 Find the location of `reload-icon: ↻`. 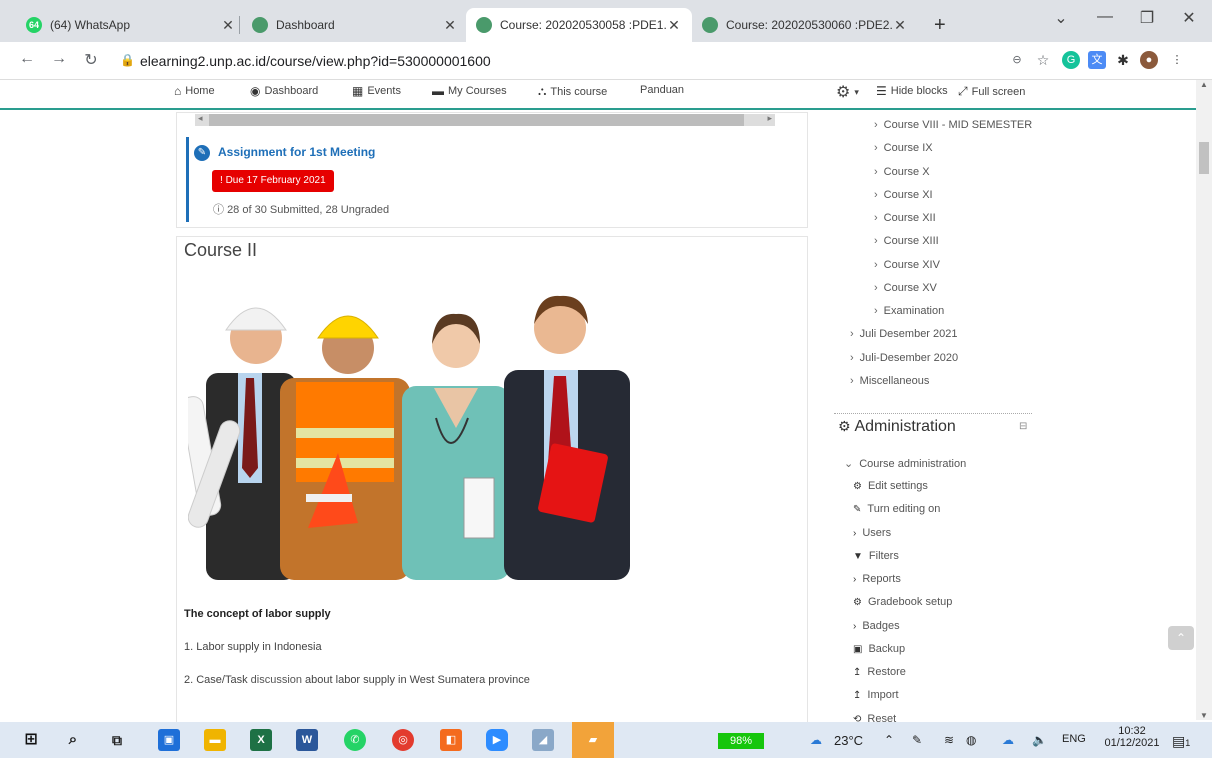

reload-icon: ↻ is located at coordinates (91, 60).